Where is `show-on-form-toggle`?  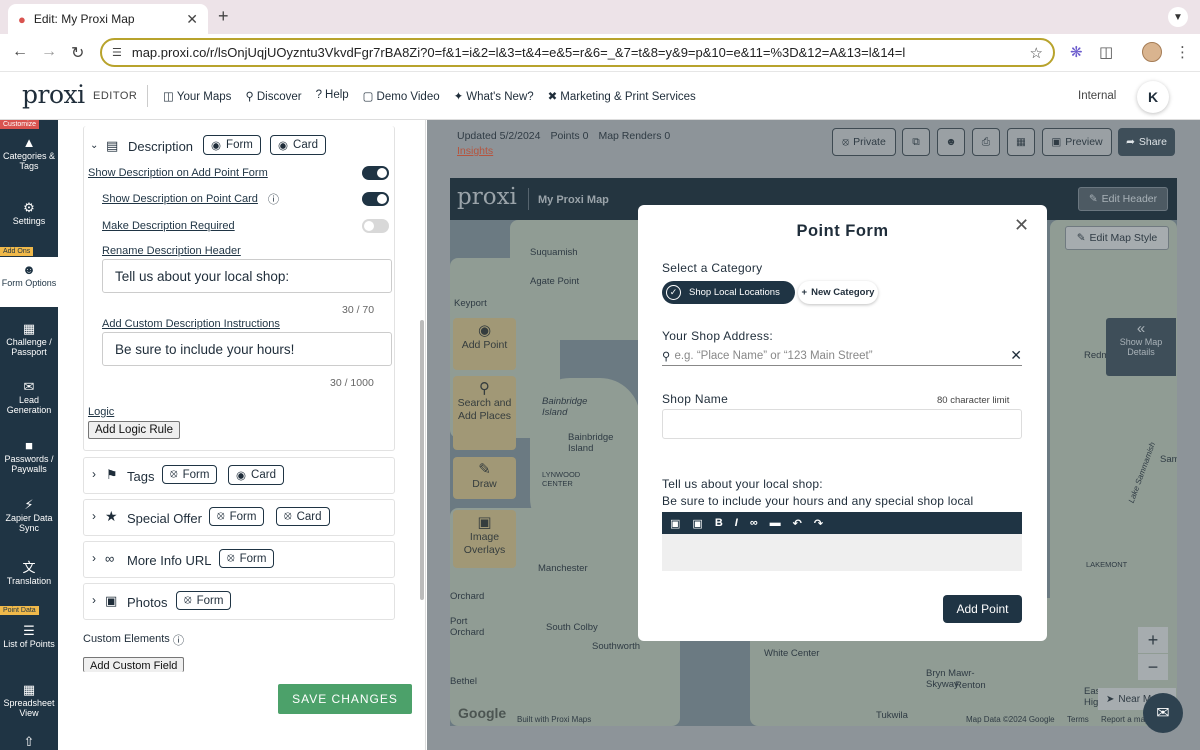 show-on-form-toggle is located at coordinates (375, 173).